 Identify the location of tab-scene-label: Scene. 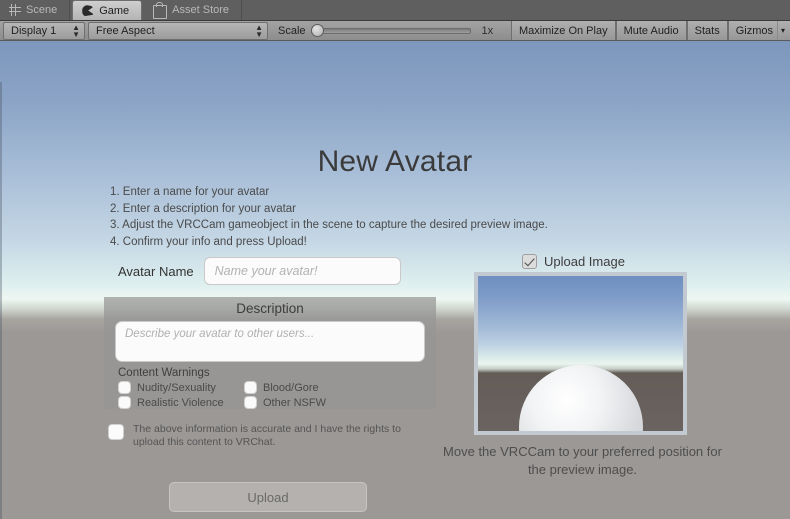
(42, 10).